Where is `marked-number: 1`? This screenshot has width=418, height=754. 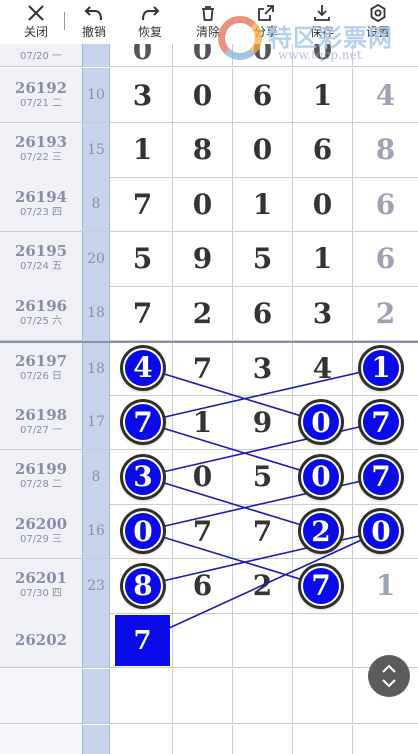 marked-number: 1 is located at coordinates (381, 367).